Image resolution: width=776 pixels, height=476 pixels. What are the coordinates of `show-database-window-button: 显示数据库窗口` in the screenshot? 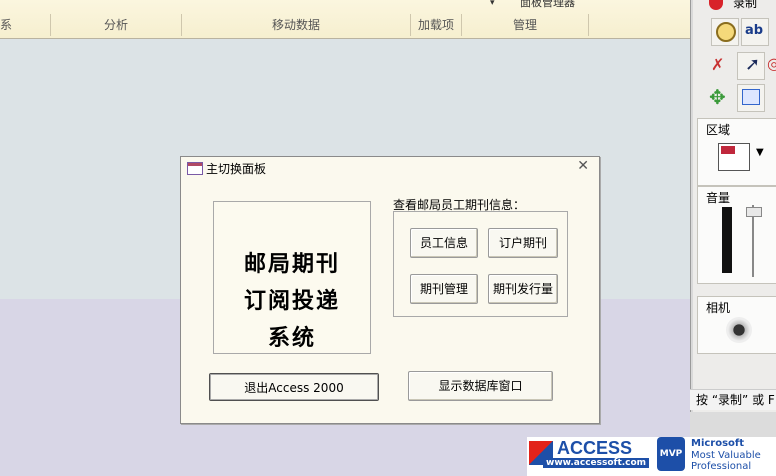 It's located at (480, 386).